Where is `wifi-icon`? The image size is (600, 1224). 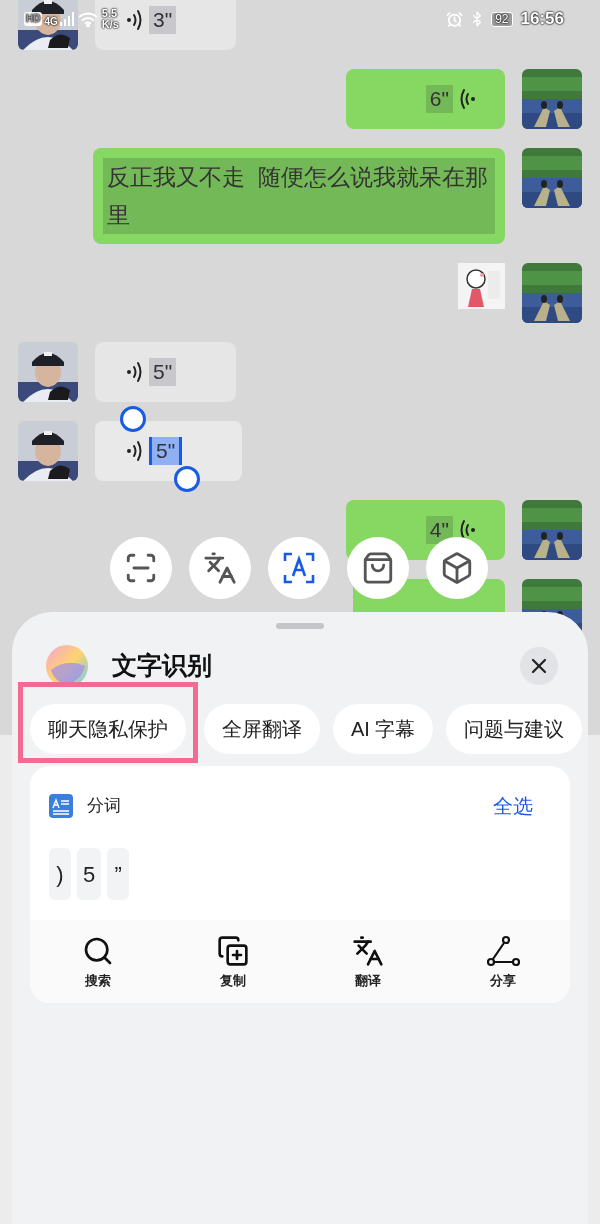
wifi-icon is located at coordinates (87, 19).